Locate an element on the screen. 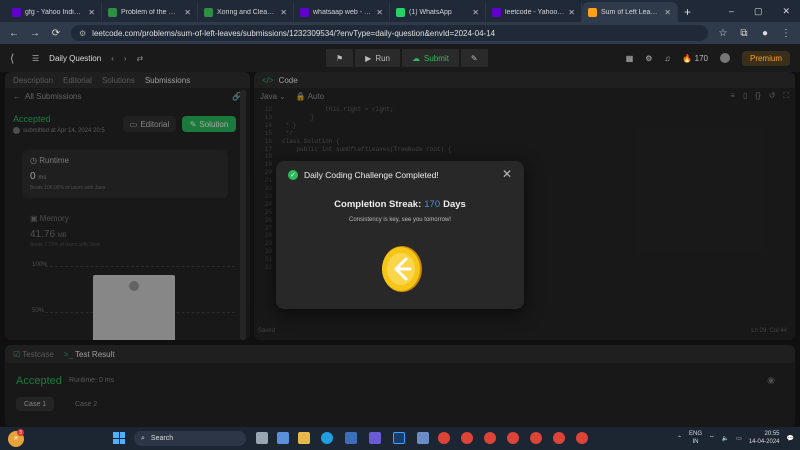 The width and height of the screenshot is (800, 450). completion-streak: Completion Streak: 170 Days is located at coordinates (400, 204).